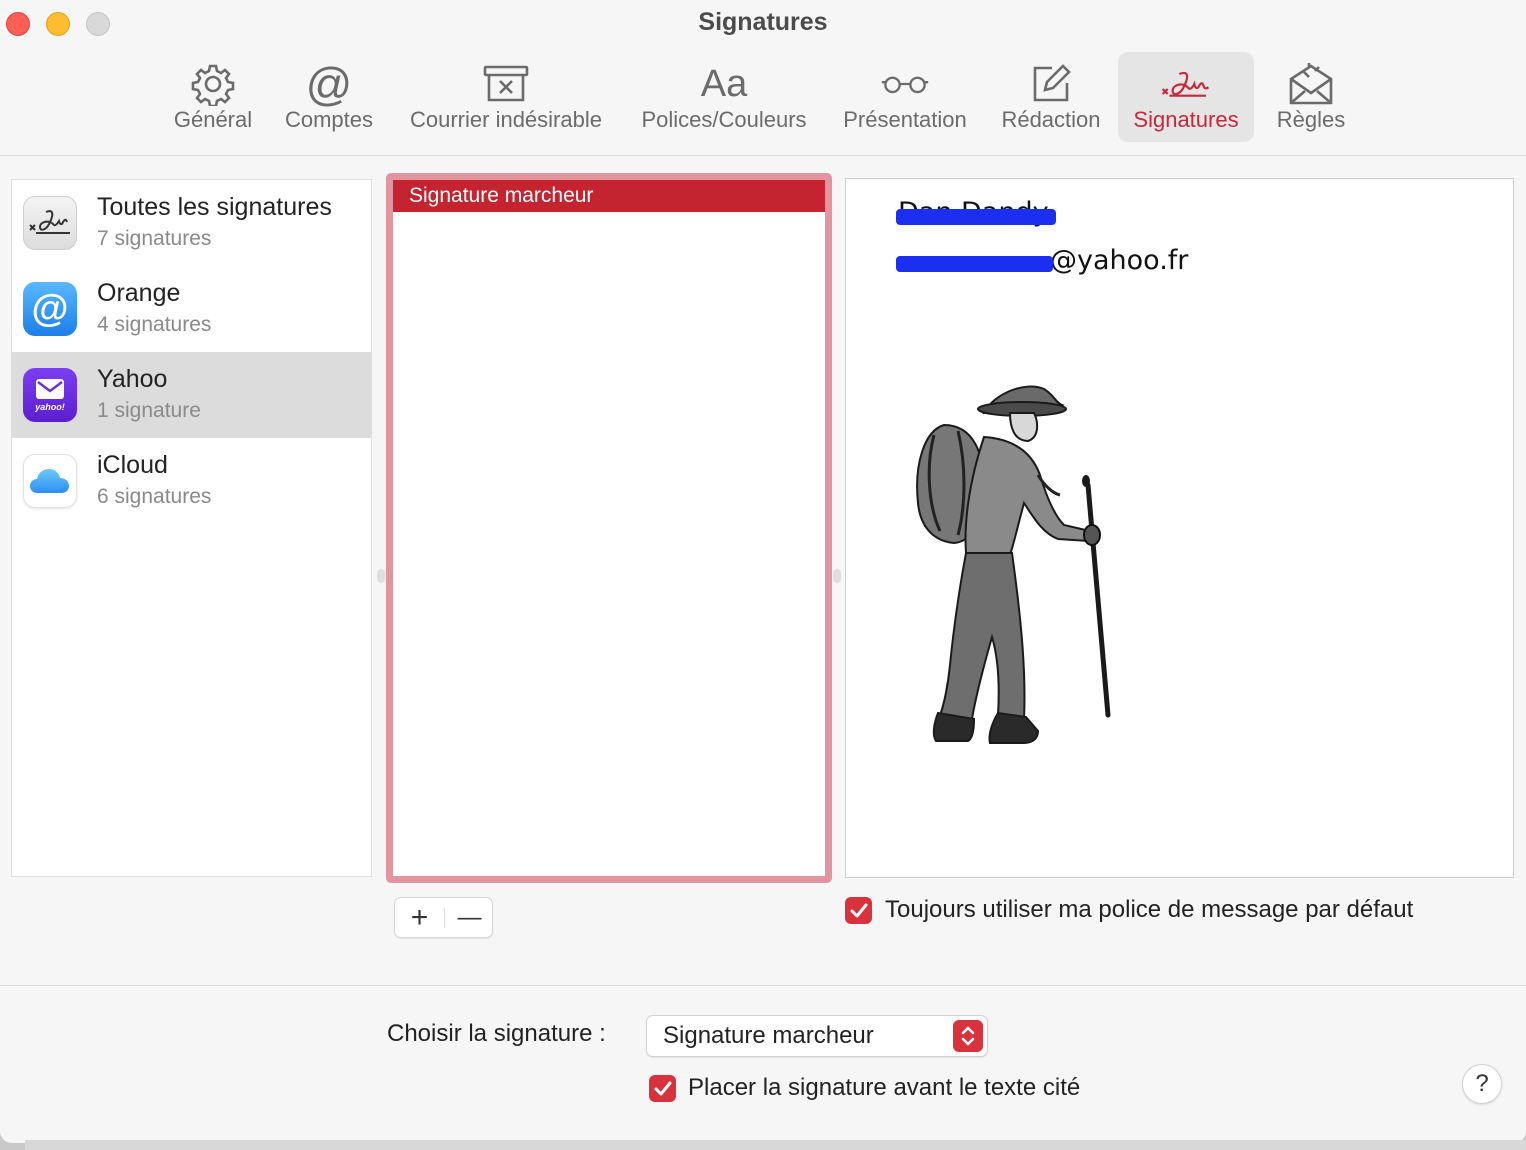  I want to click on hiker-drawing, so click(1013, 564).